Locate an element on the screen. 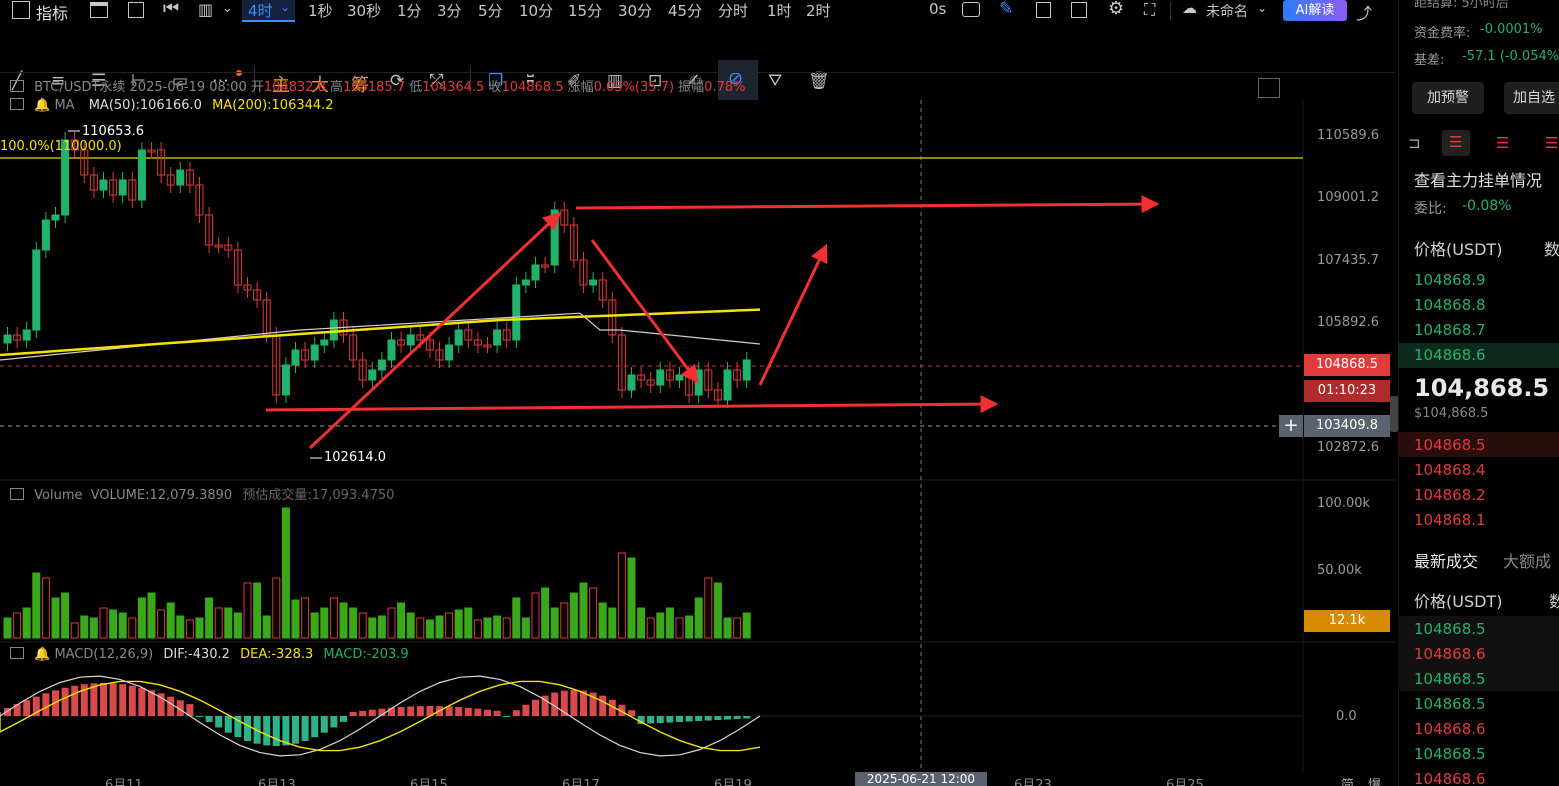  close-label: 收 is located at coordinates (495, 87).